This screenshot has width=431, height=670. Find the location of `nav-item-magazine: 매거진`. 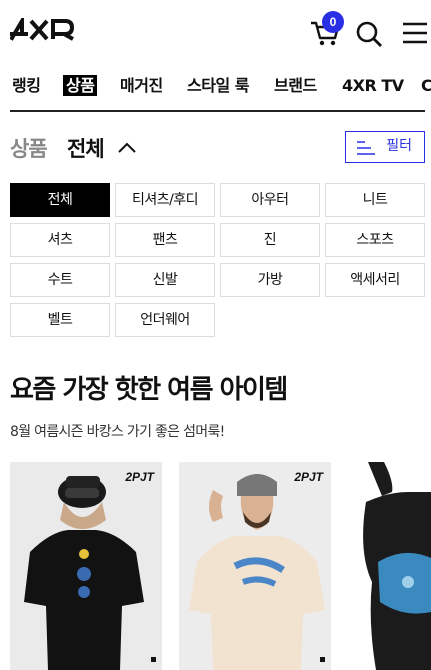

nav-item-magazine: 매거진 is located at coordinates (141, 86).